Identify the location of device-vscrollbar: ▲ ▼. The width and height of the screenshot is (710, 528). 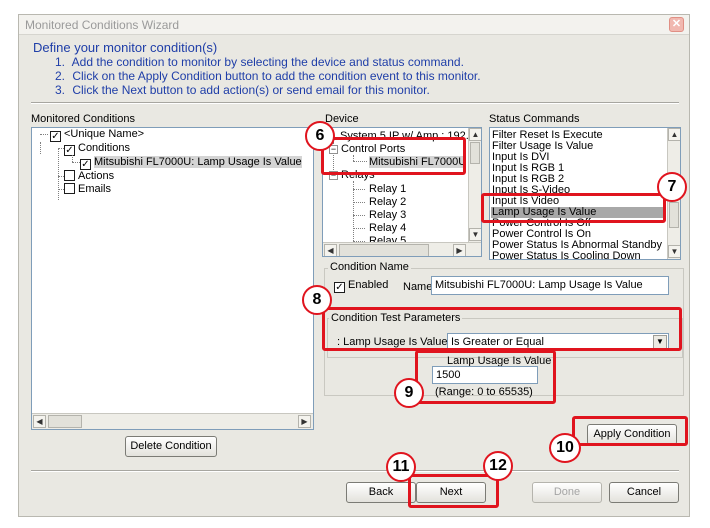
(474, 185).